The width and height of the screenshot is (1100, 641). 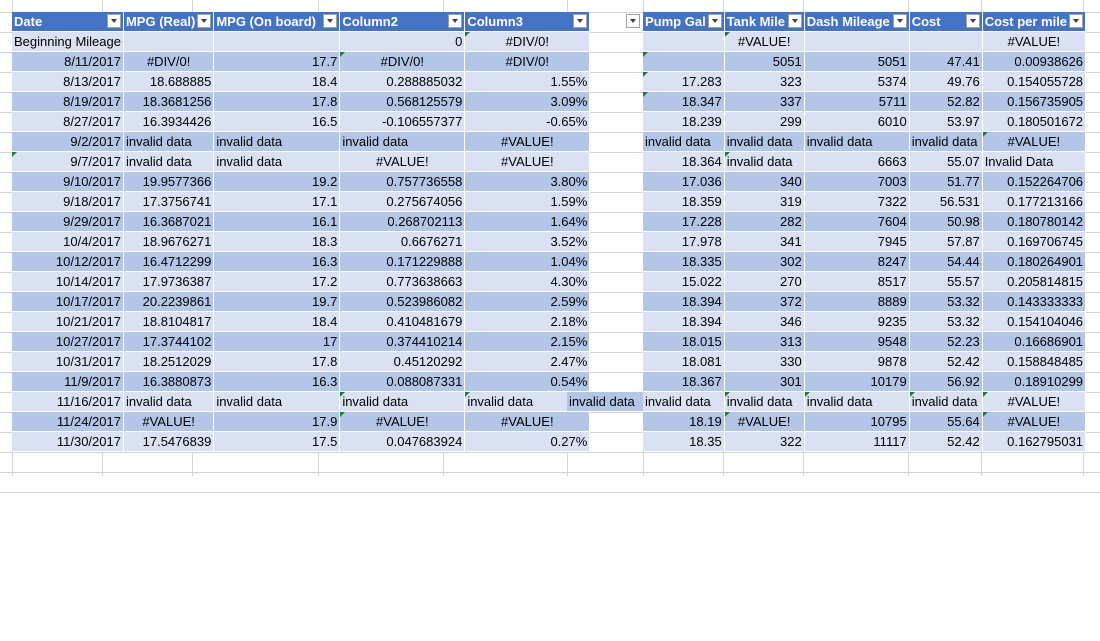 I want to click on table-cell: 18.19, so click(x=684, y=421).